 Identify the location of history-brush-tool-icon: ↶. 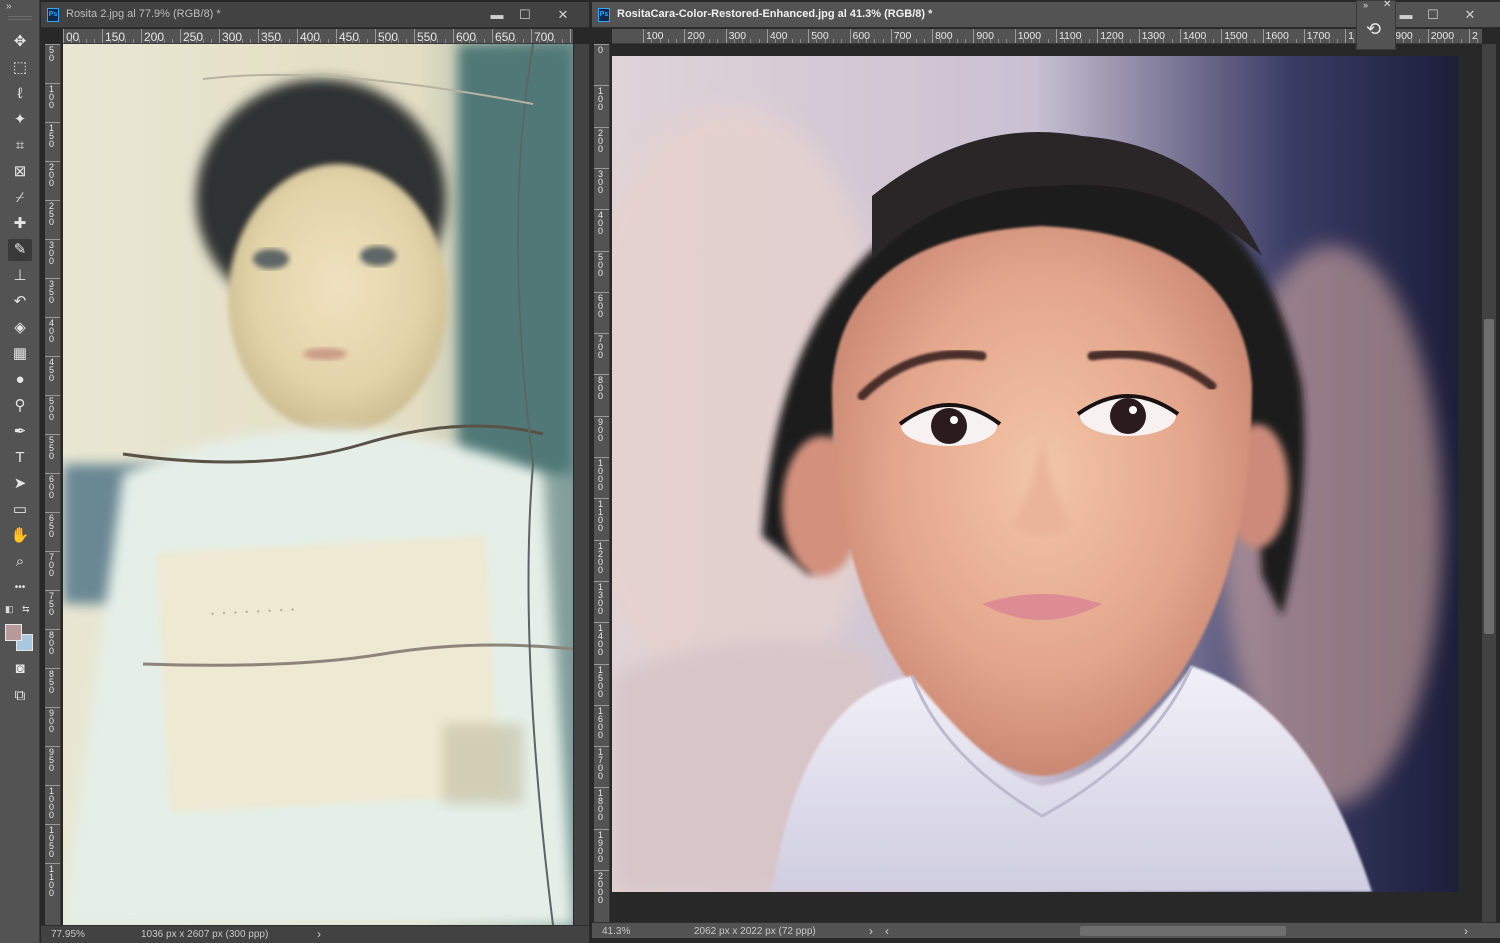
(20, 302).